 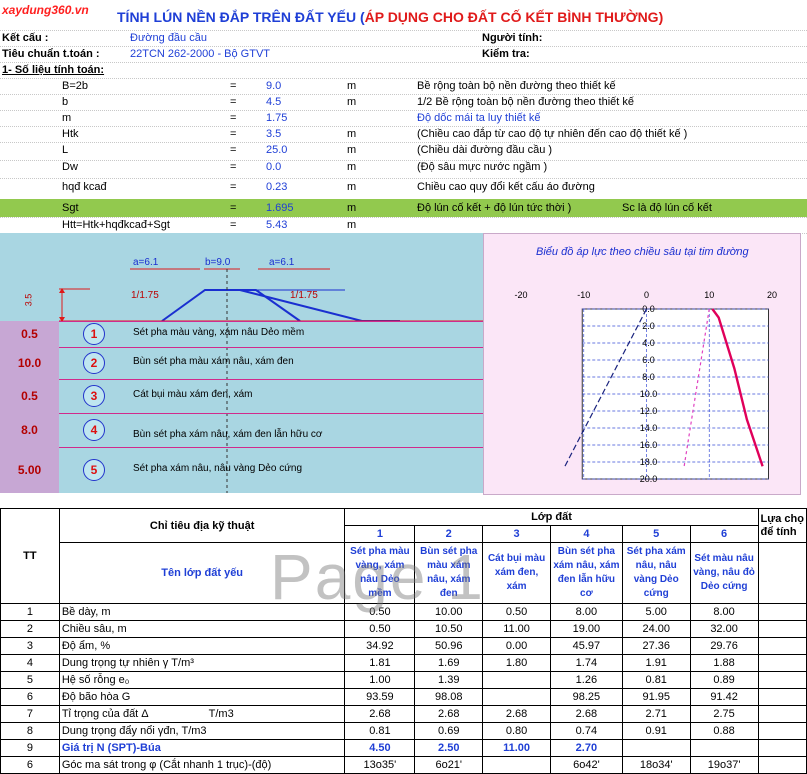 What do you see at coordinates (219, 332) in the screenshot?
I see `layer-description: Sét pha màu vàng, xám nâu Dẻo mềm` at bounding box center [219, 332].